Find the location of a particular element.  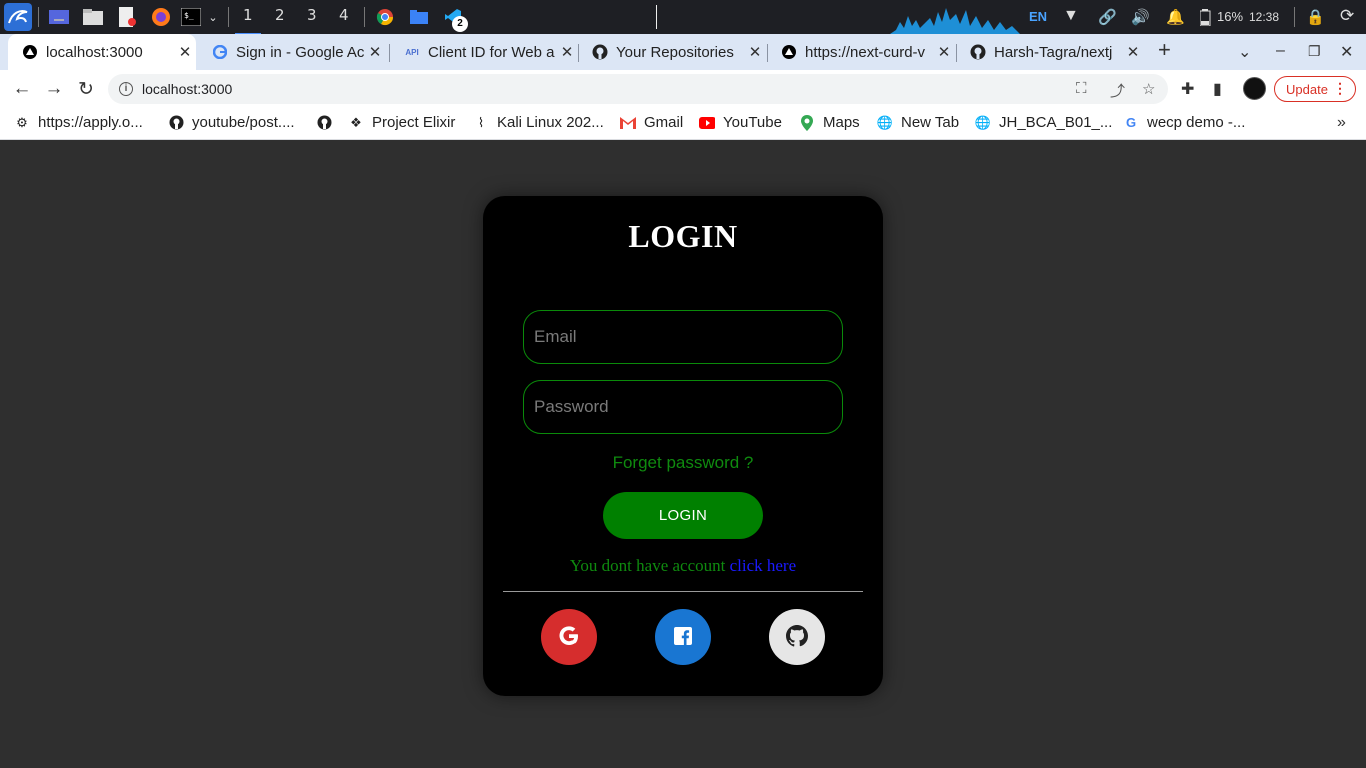

signup-prompt: You dont have account click here is located at coordinates (683, 566).